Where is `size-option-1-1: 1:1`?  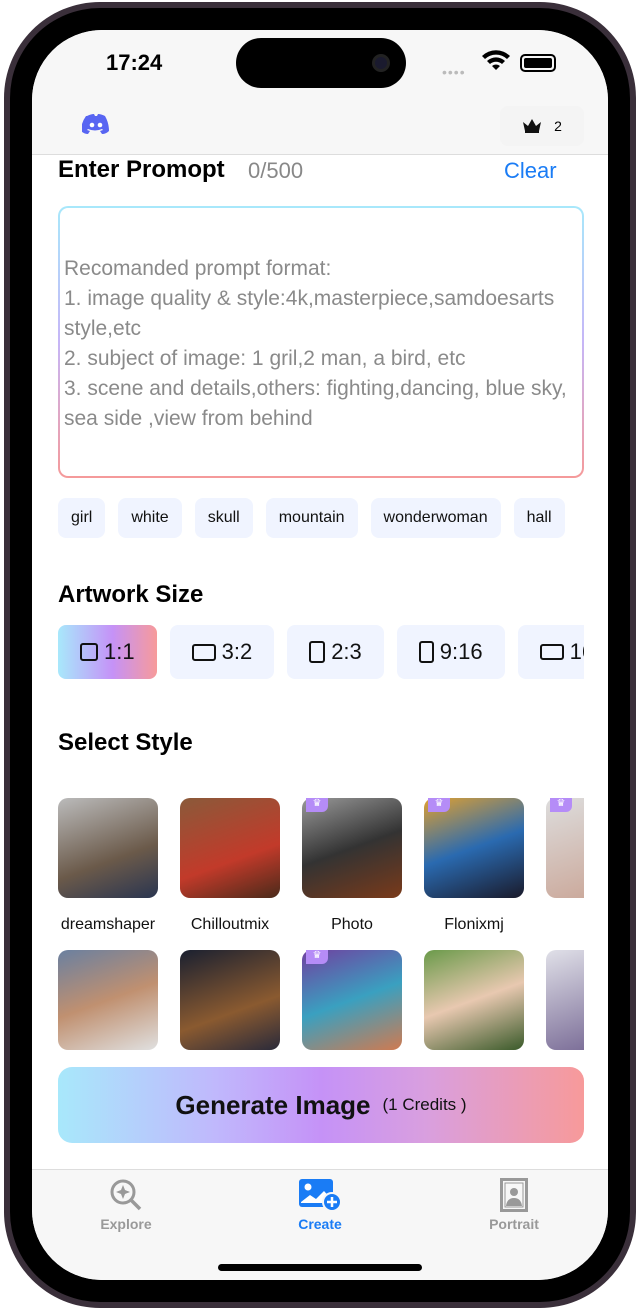
size-option-1-1: 1:1 is located at coordinates (107, 652).